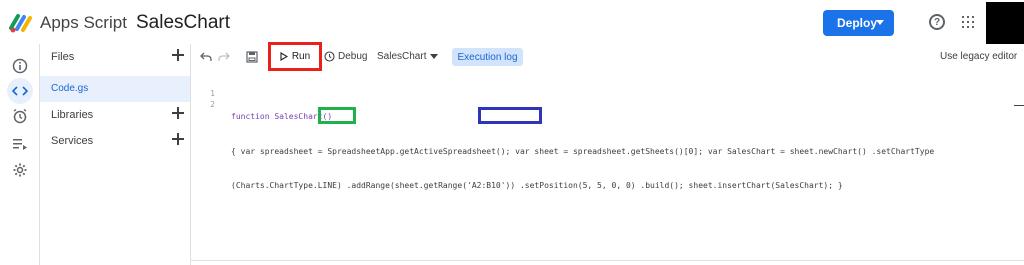  I want to click on files-label: Files, so click(63, 57).